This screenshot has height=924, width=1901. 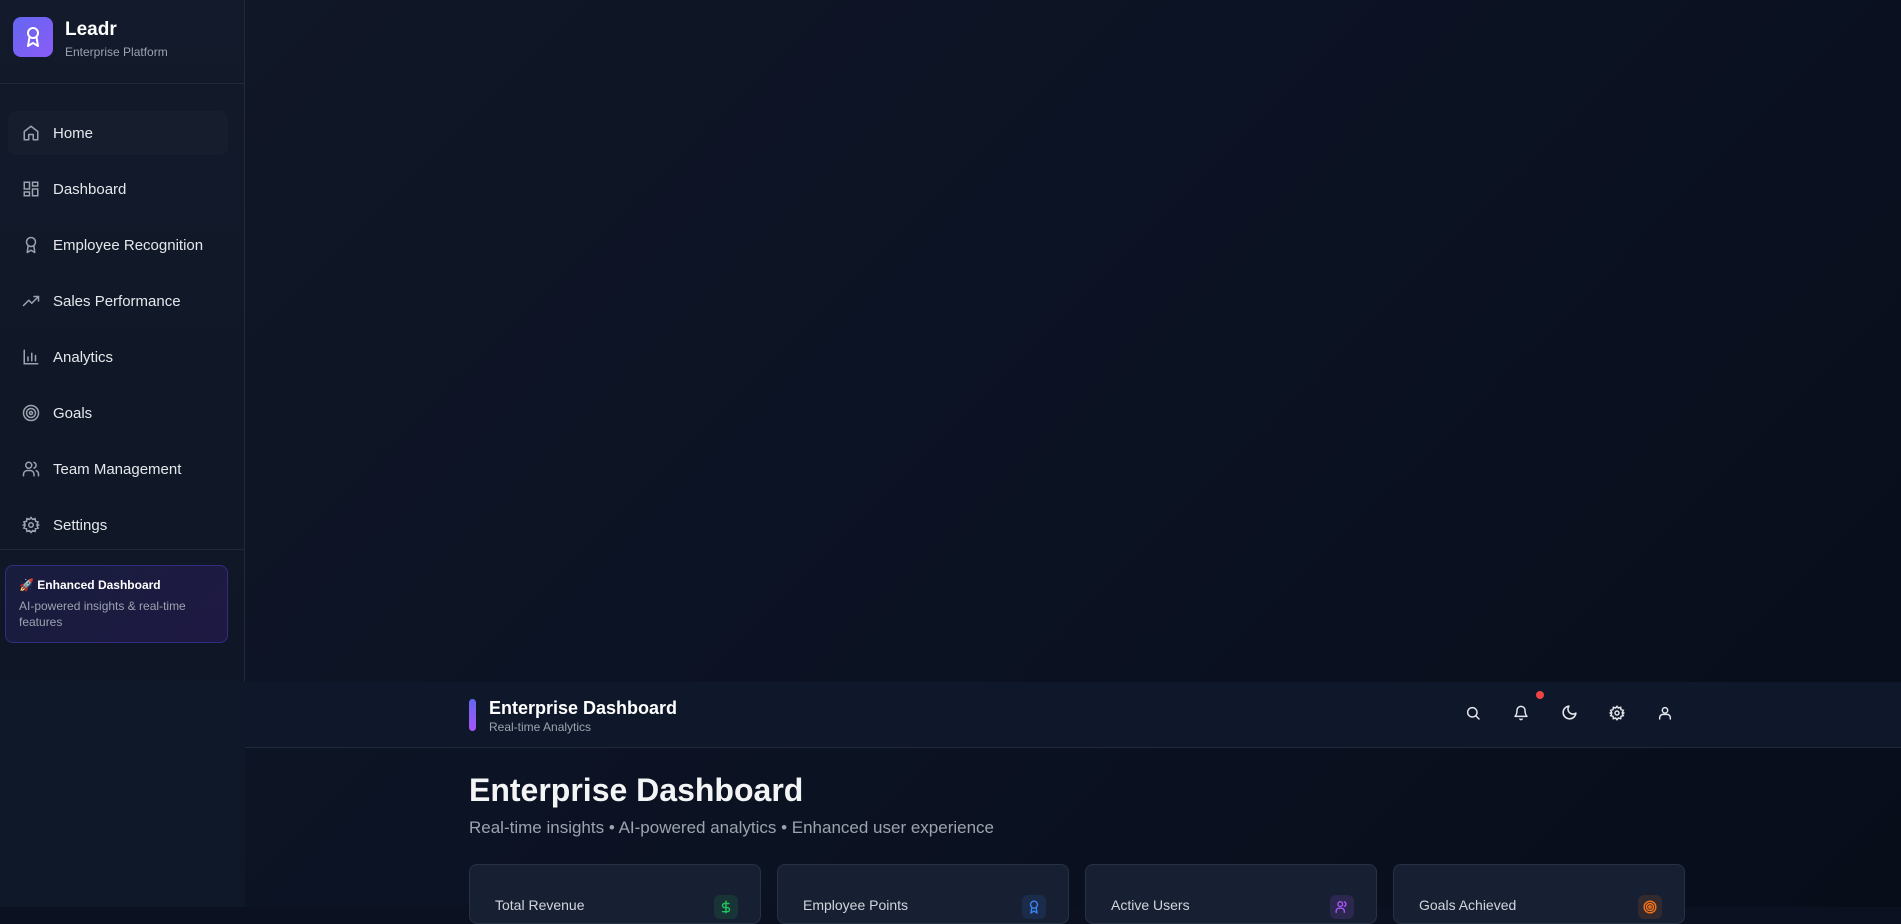 I want to click on sidebar-item-label: Sales Performance, so click(x=117, y=301).